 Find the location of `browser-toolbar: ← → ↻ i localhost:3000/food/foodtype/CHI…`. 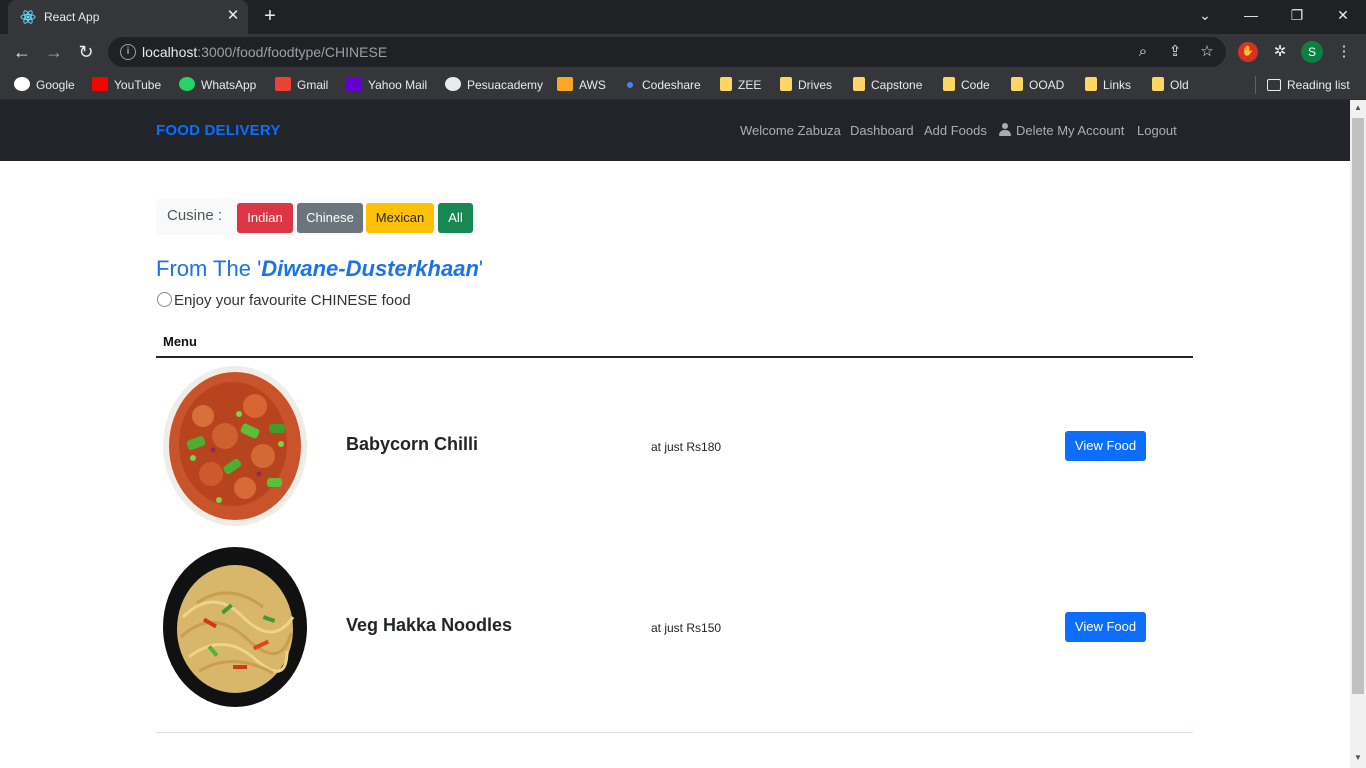

browser-toolbar: ← → ↻ i localhost:3000/food/foodtype/CHI… is located at coordinates (683, 52).